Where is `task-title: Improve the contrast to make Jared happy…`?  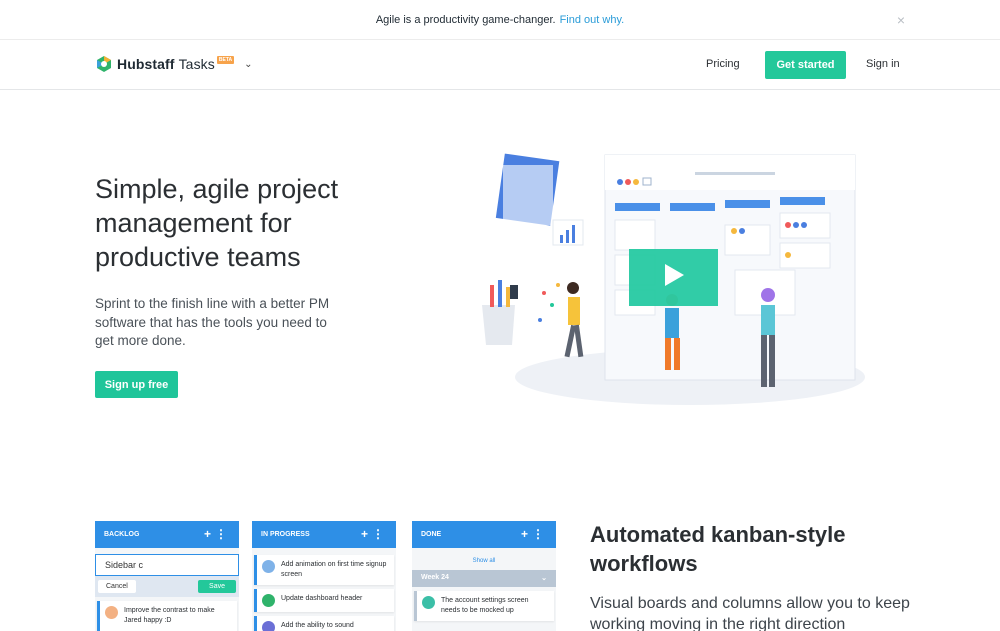 task-title: Improve the contrast to make Jared happy… is located at coordinates (169, 615).